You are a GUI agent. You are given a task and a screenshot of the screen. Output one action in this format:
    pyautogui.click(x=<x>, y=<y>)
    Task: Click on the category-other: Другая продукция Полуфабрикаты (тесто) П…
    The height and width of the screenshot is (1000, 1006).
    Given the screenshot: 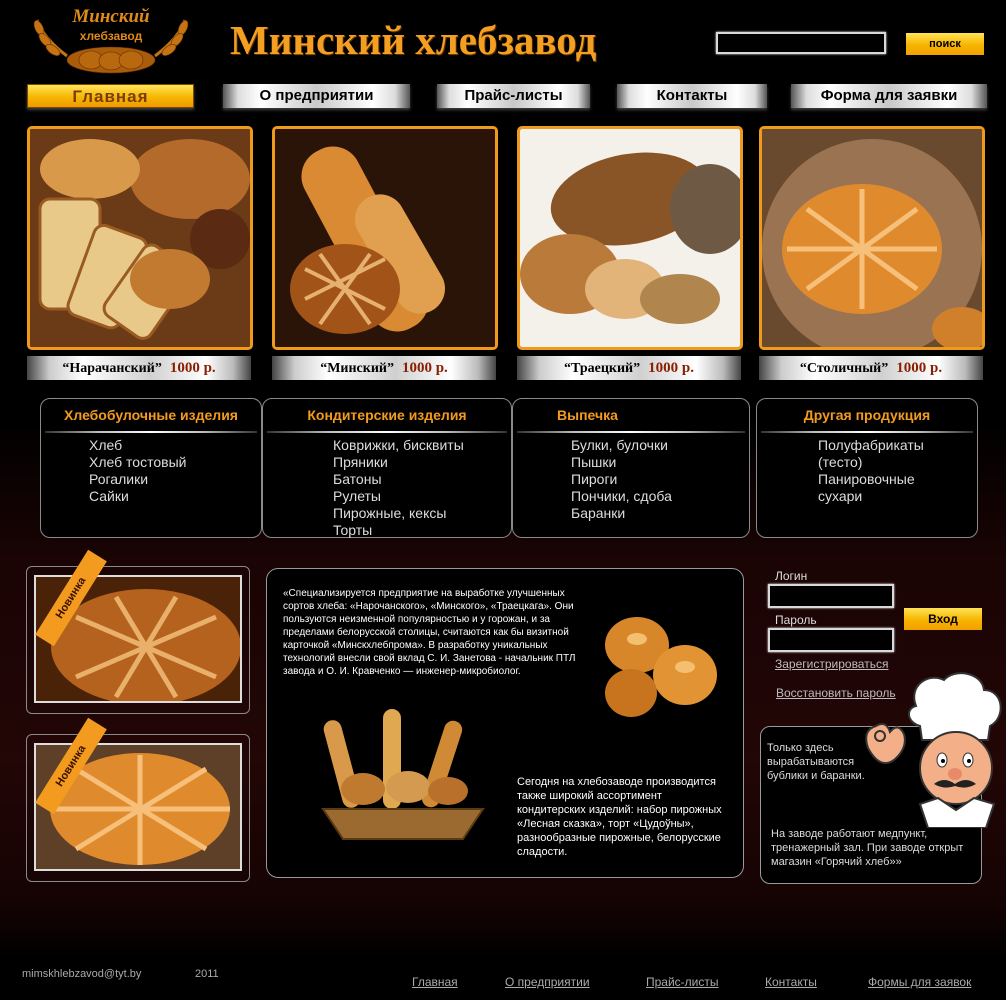 What is the action you would take?
    pyautogui.click(x=867, y=468)
    